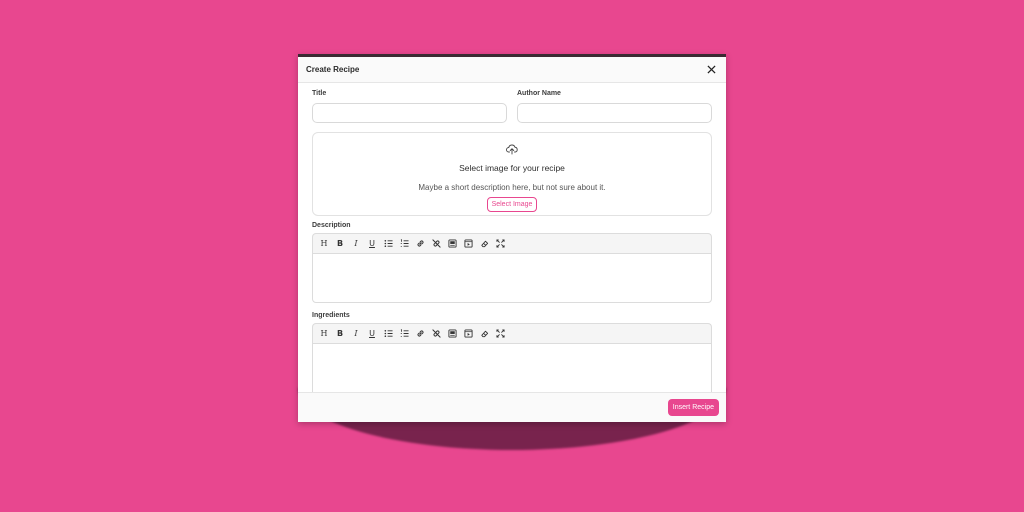  What do you see at coordinates (512, 70) in the screenshot?
I see `modal-header: Create Recipe` at bounding box center [512, 70].